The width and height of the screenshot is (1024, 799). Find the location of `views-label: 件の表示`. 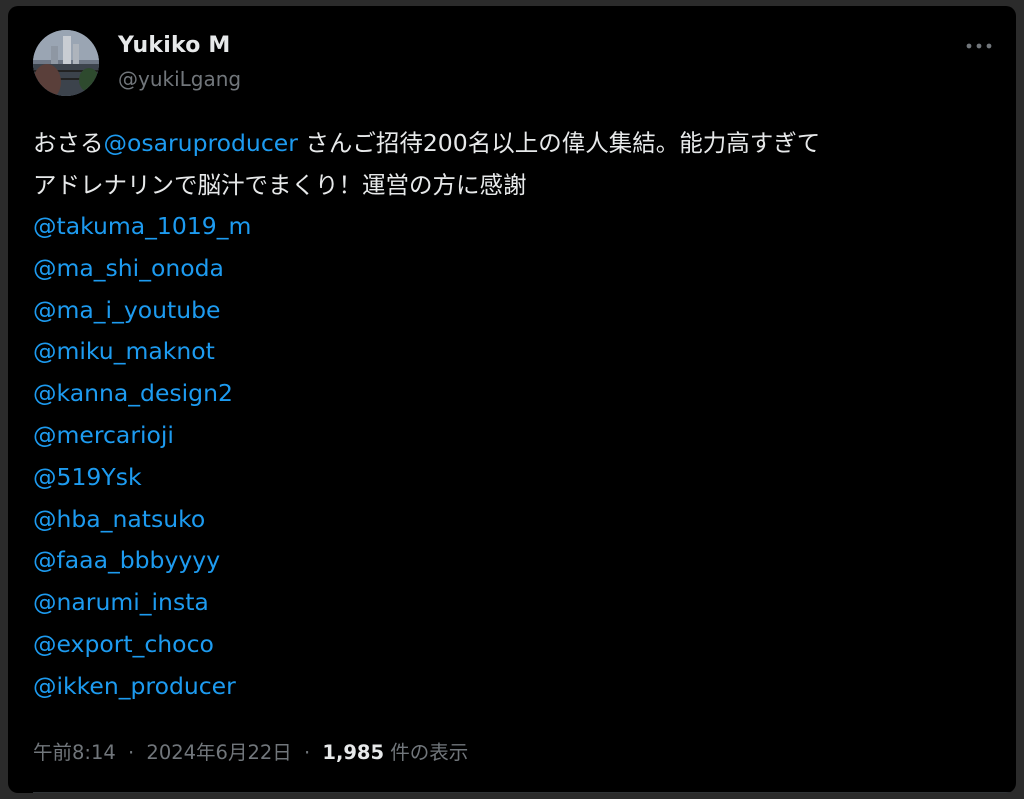

views-label: 件の表示 is located at coordinates (429, 752).